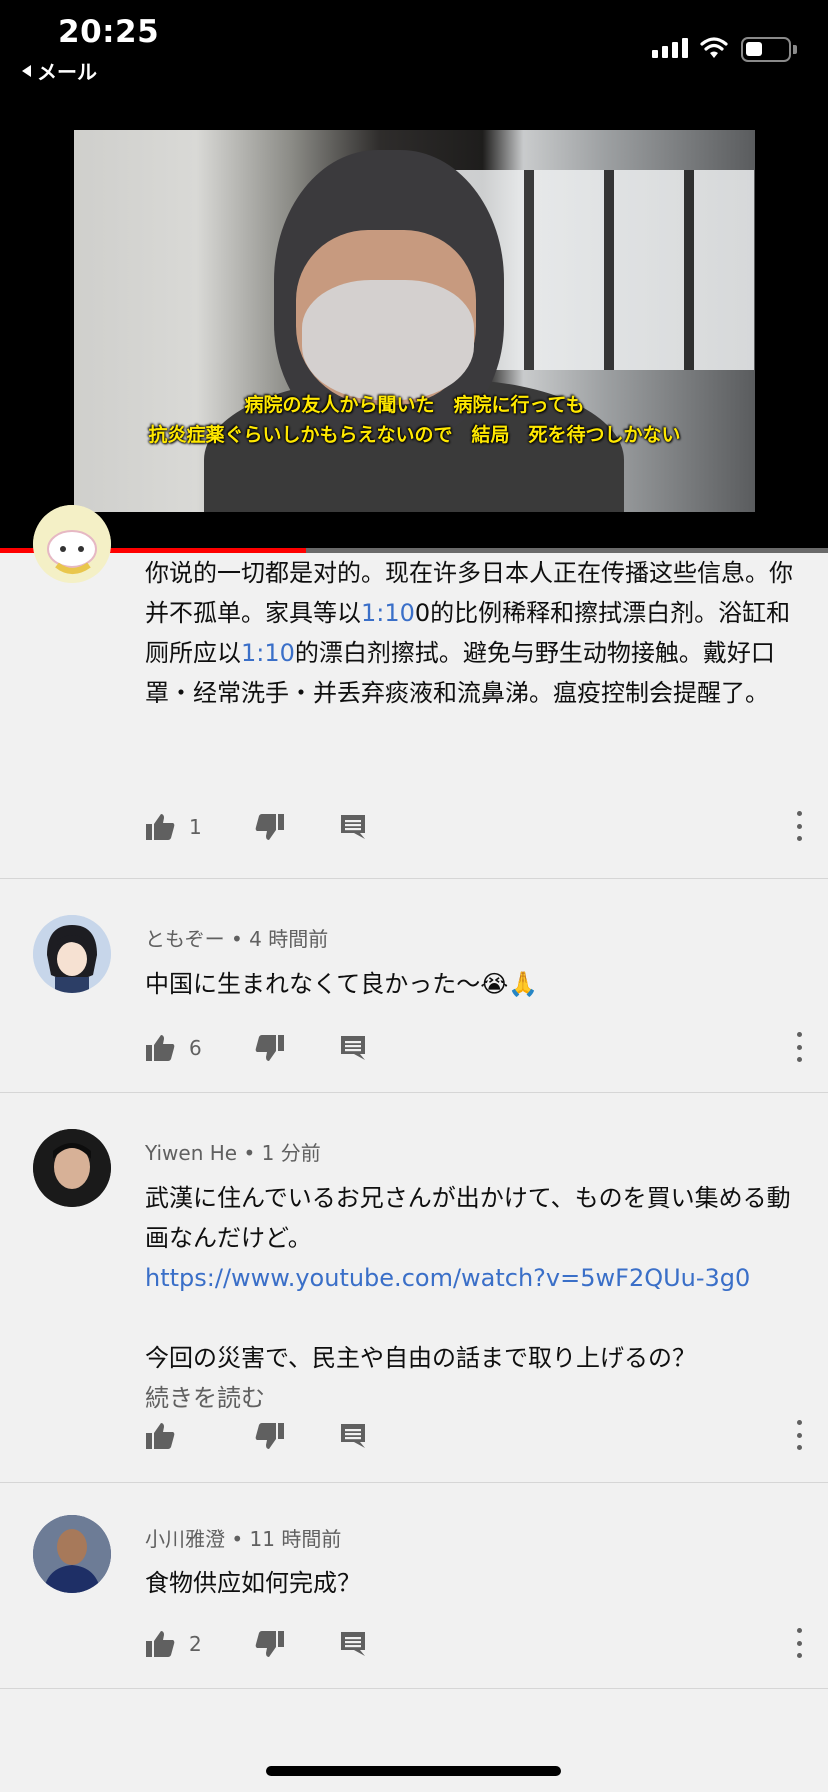  What do you see at coordinates (670, 48) in the screenshot?
I see `cellular-signal-icon` at bounding box center [670, 48].